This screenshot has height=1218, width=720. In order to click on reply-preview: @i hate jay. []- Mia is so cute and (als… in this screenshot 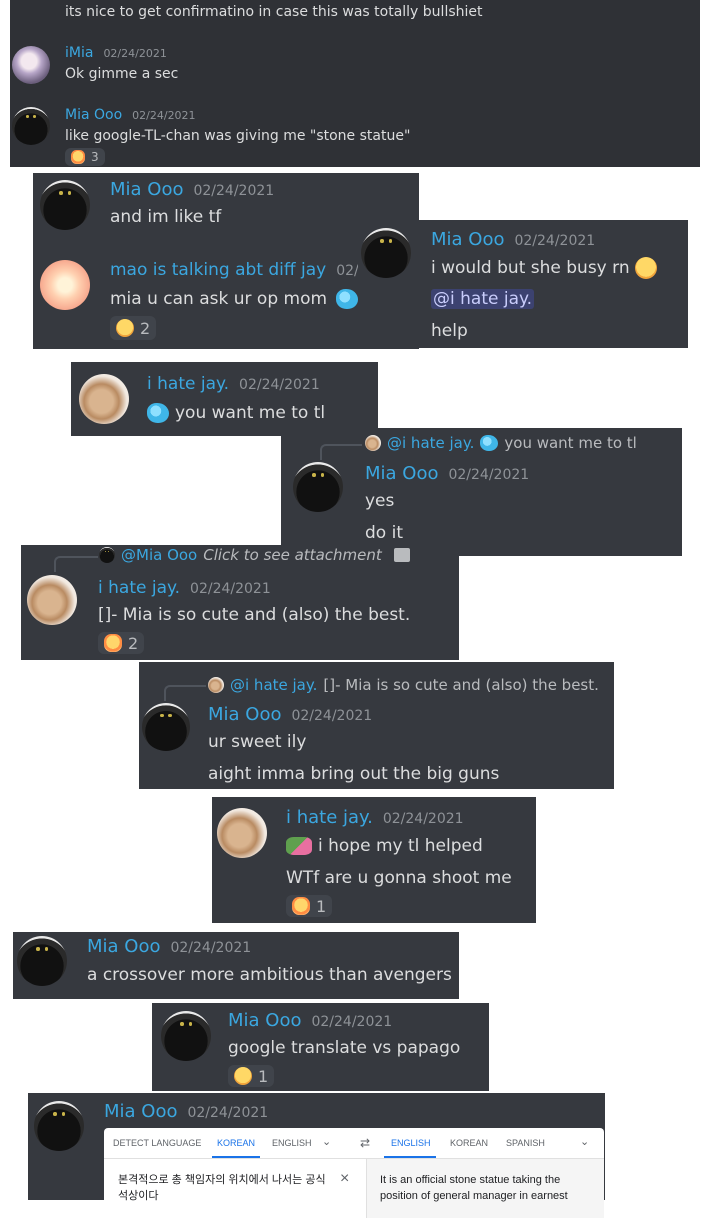, I will do `click(403, 685)`.